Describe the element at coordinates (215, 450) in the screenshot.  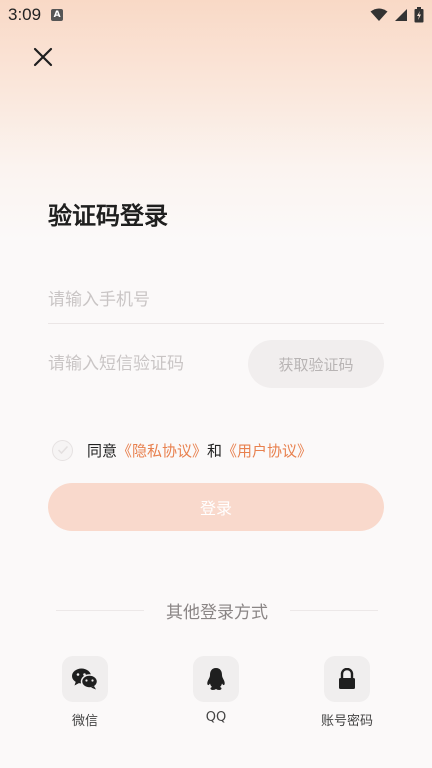
I see `agreement-and: 和` at that location.